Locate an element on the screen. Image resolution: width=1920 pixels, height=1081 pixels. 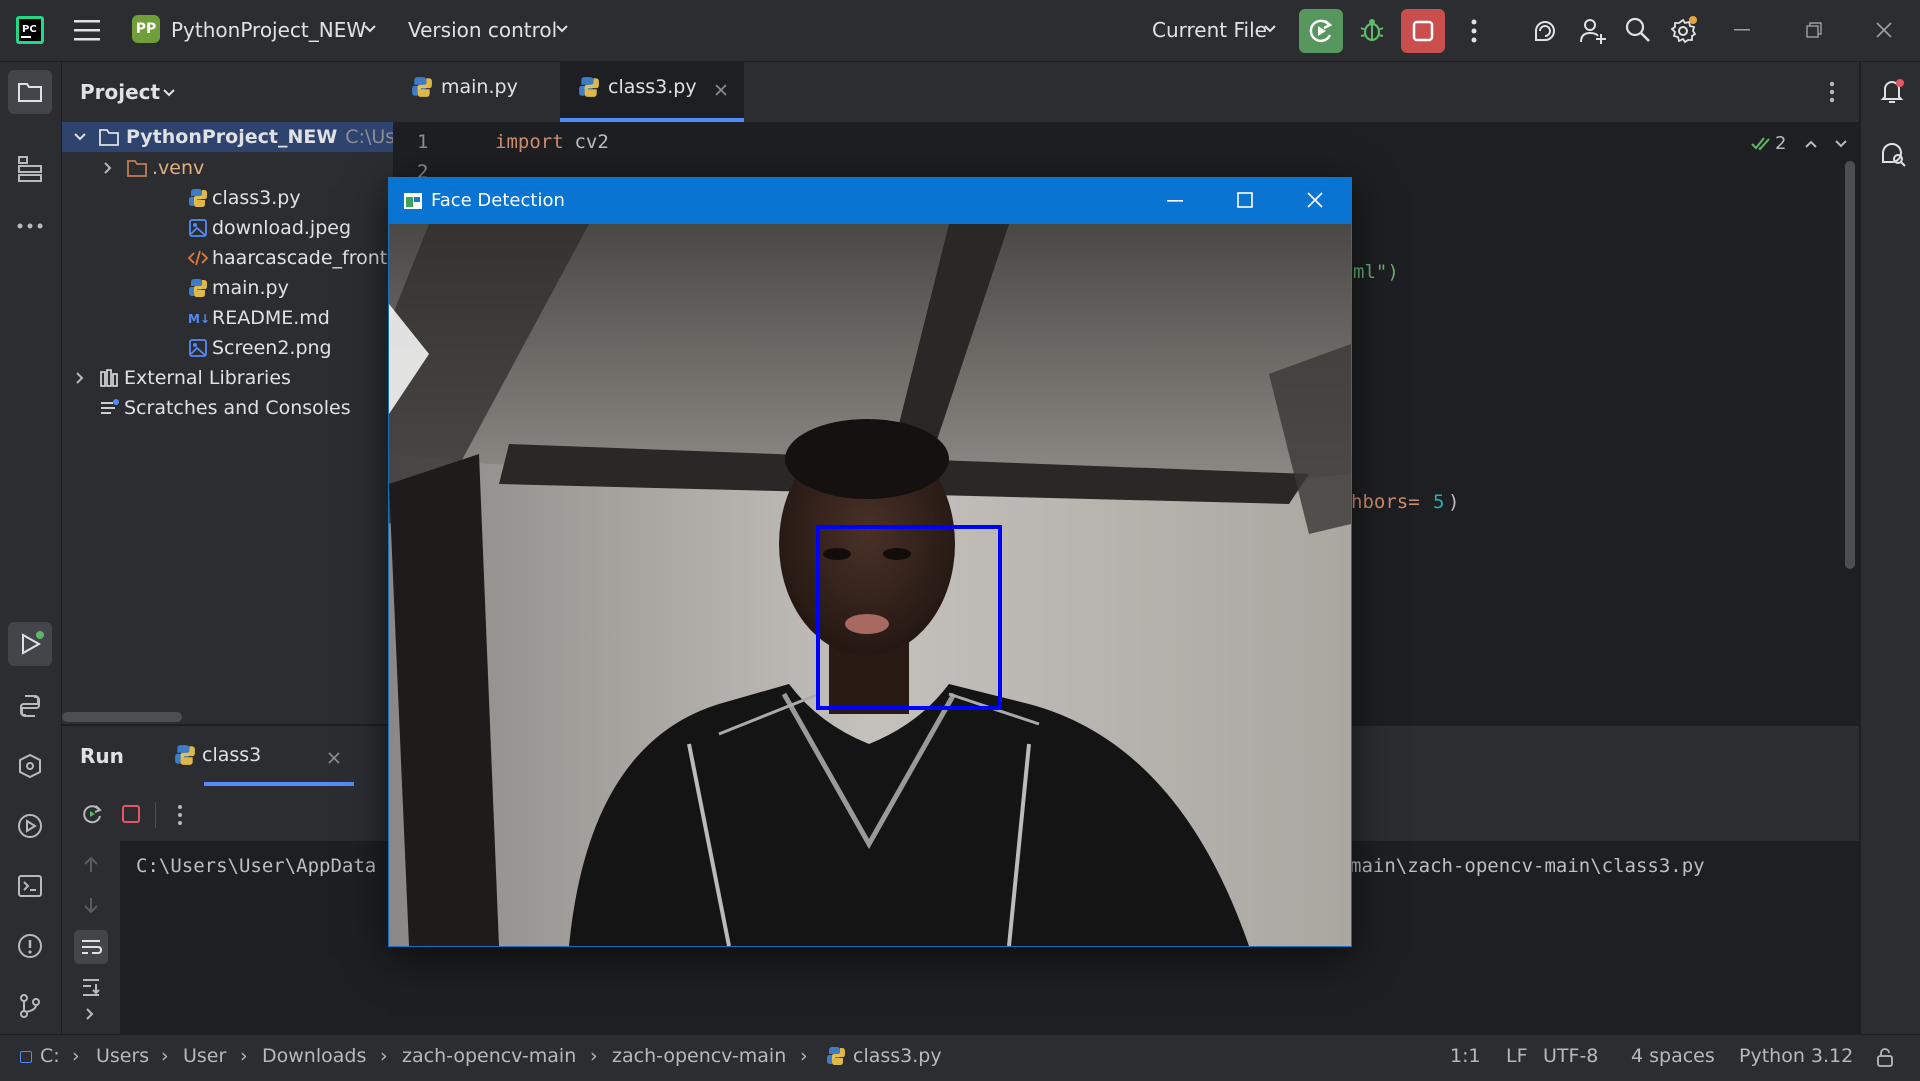
run-configuration-selector: Current File is located at coordinates (1209, 30).